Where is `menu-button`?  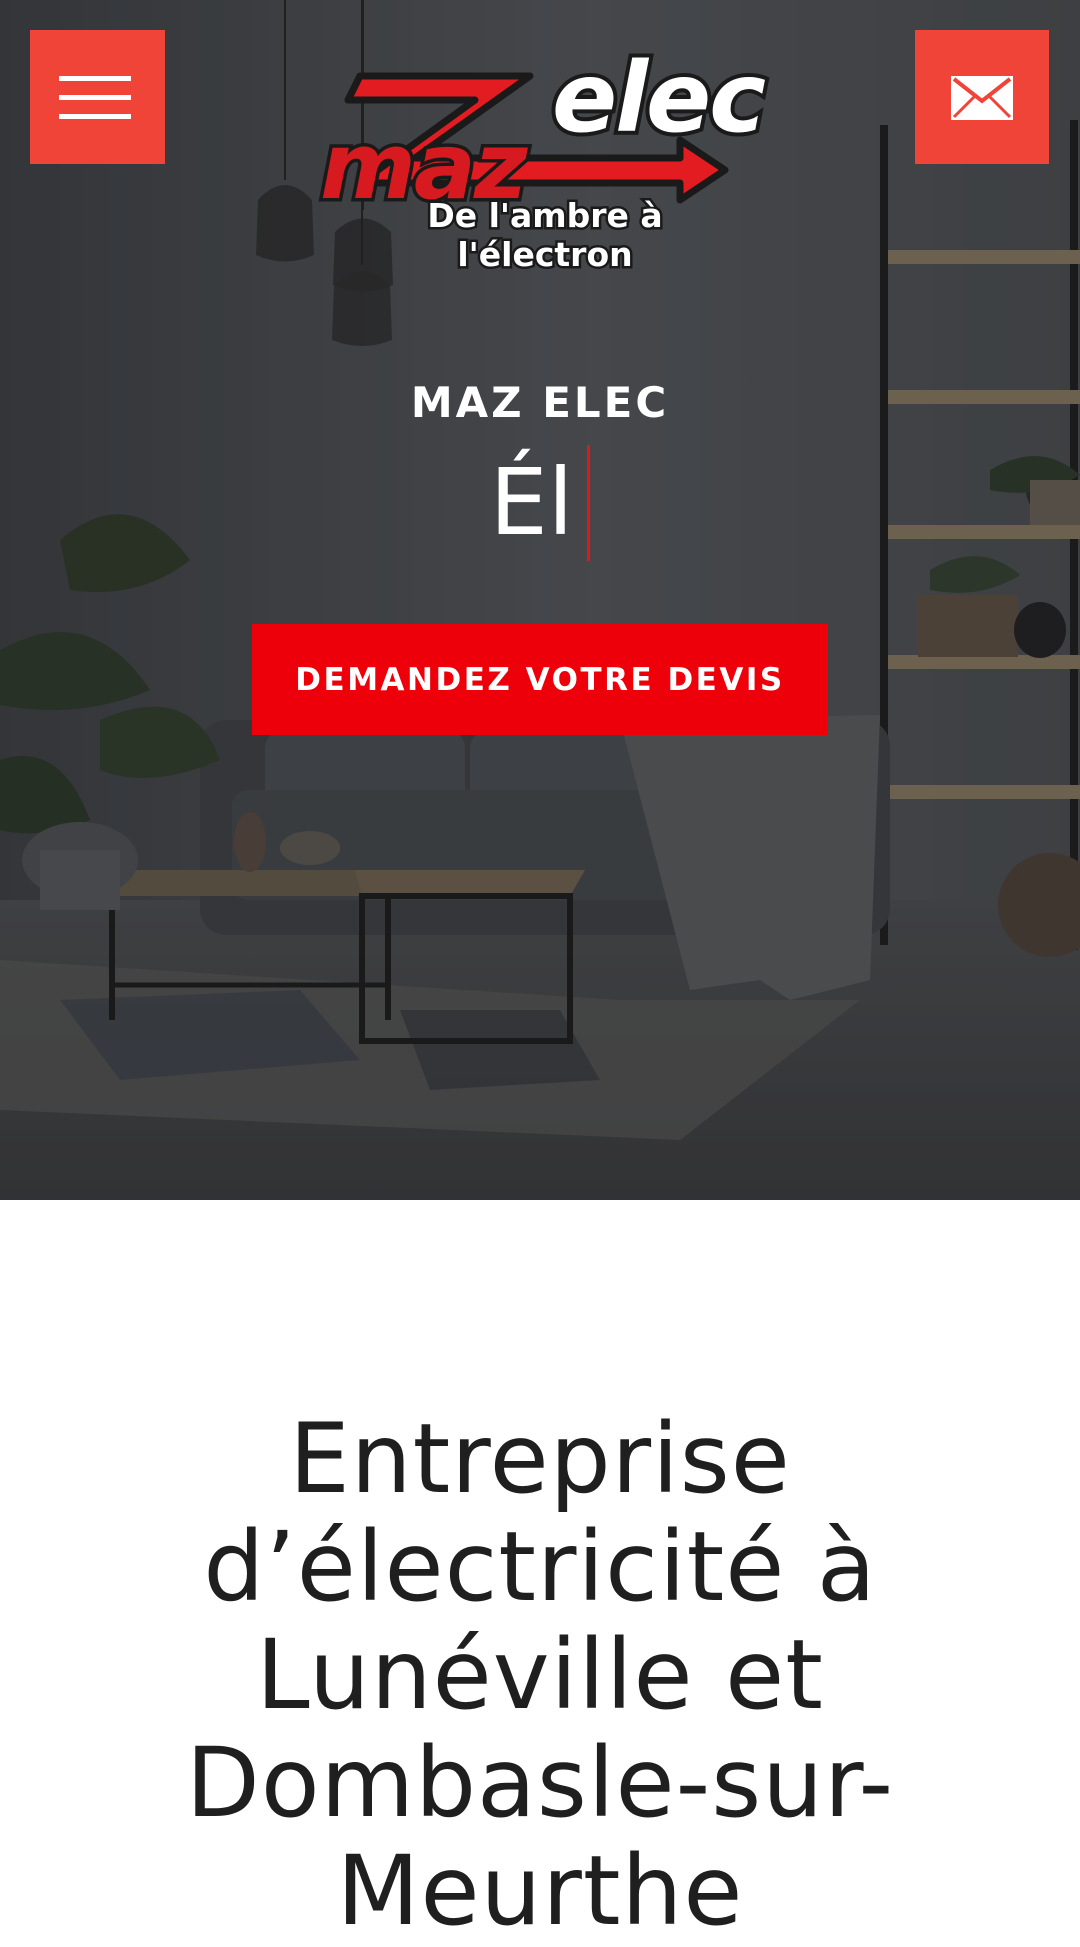
menu-button is located at coordinates (97, 97).